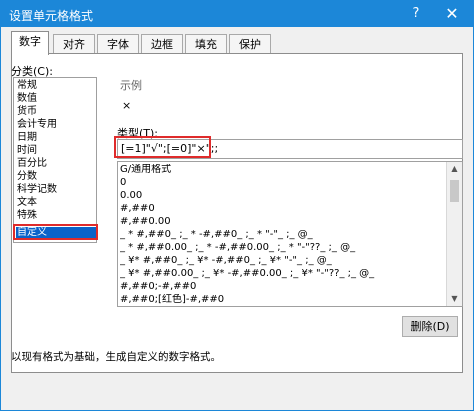  What do you see at coordinates (74, 44) in the screenshot?
I see `tab-alignment: 对齐` at bounding box center [74, 44].